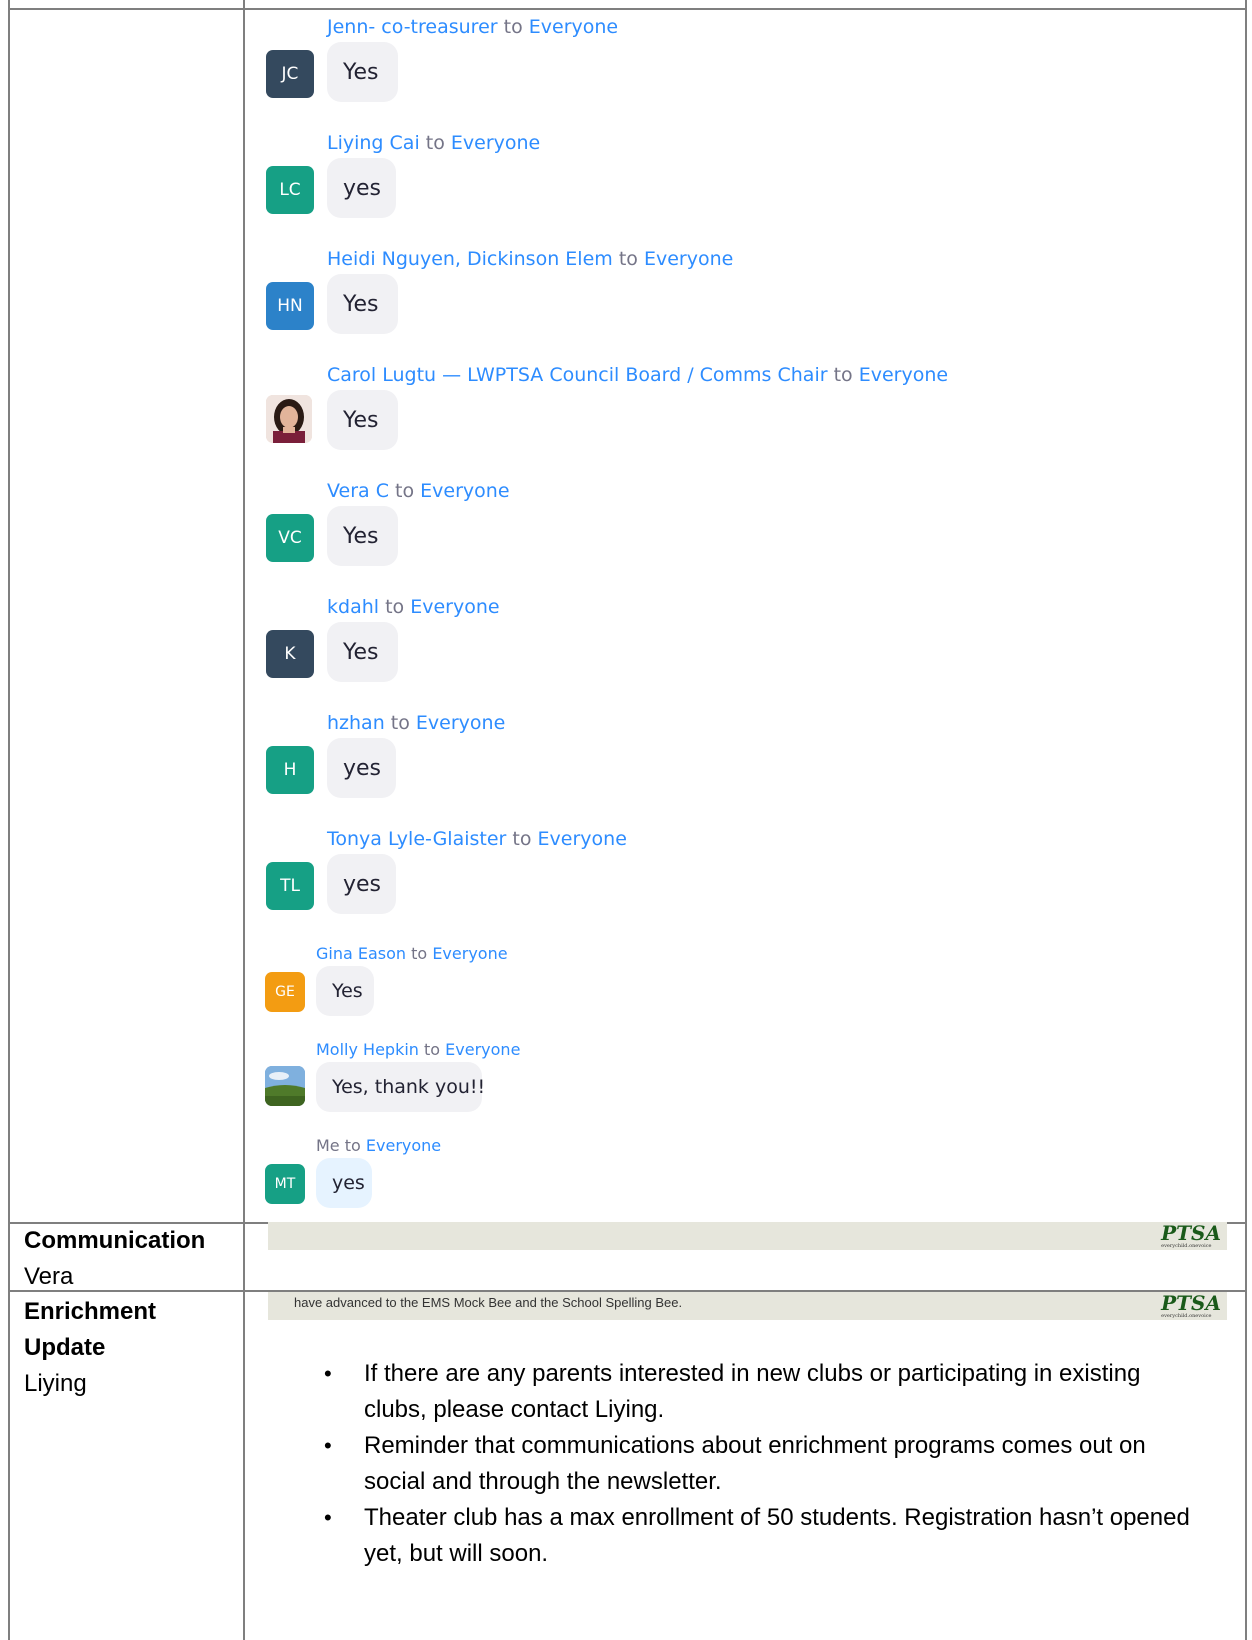 The height and width of the screenshot is (1640, 1252). I want to click on table-border-left, so click(9, 820).